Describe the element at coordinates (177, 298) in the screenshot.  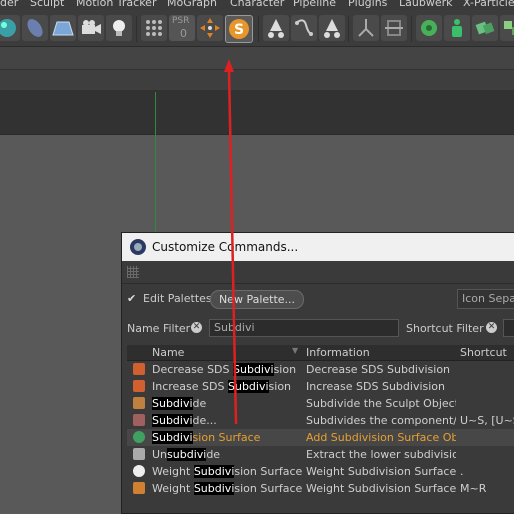
I see `edit-palettes-label: Edit Palettes` at that location.